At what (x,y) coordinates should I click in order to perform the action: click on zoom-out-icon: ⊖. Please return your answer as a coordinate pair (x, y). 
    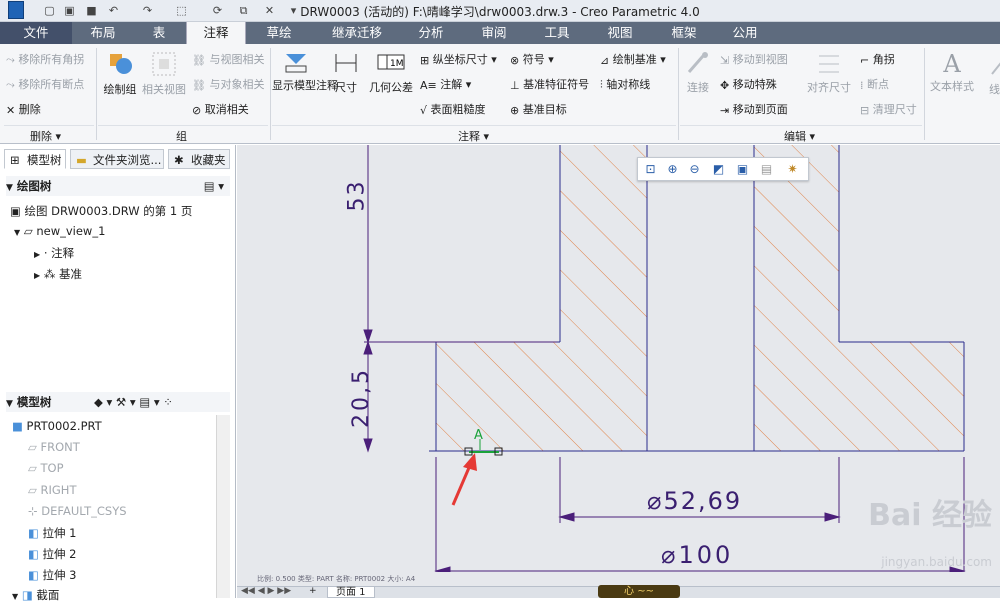
    Looking at the image, I should click on (694, 169).